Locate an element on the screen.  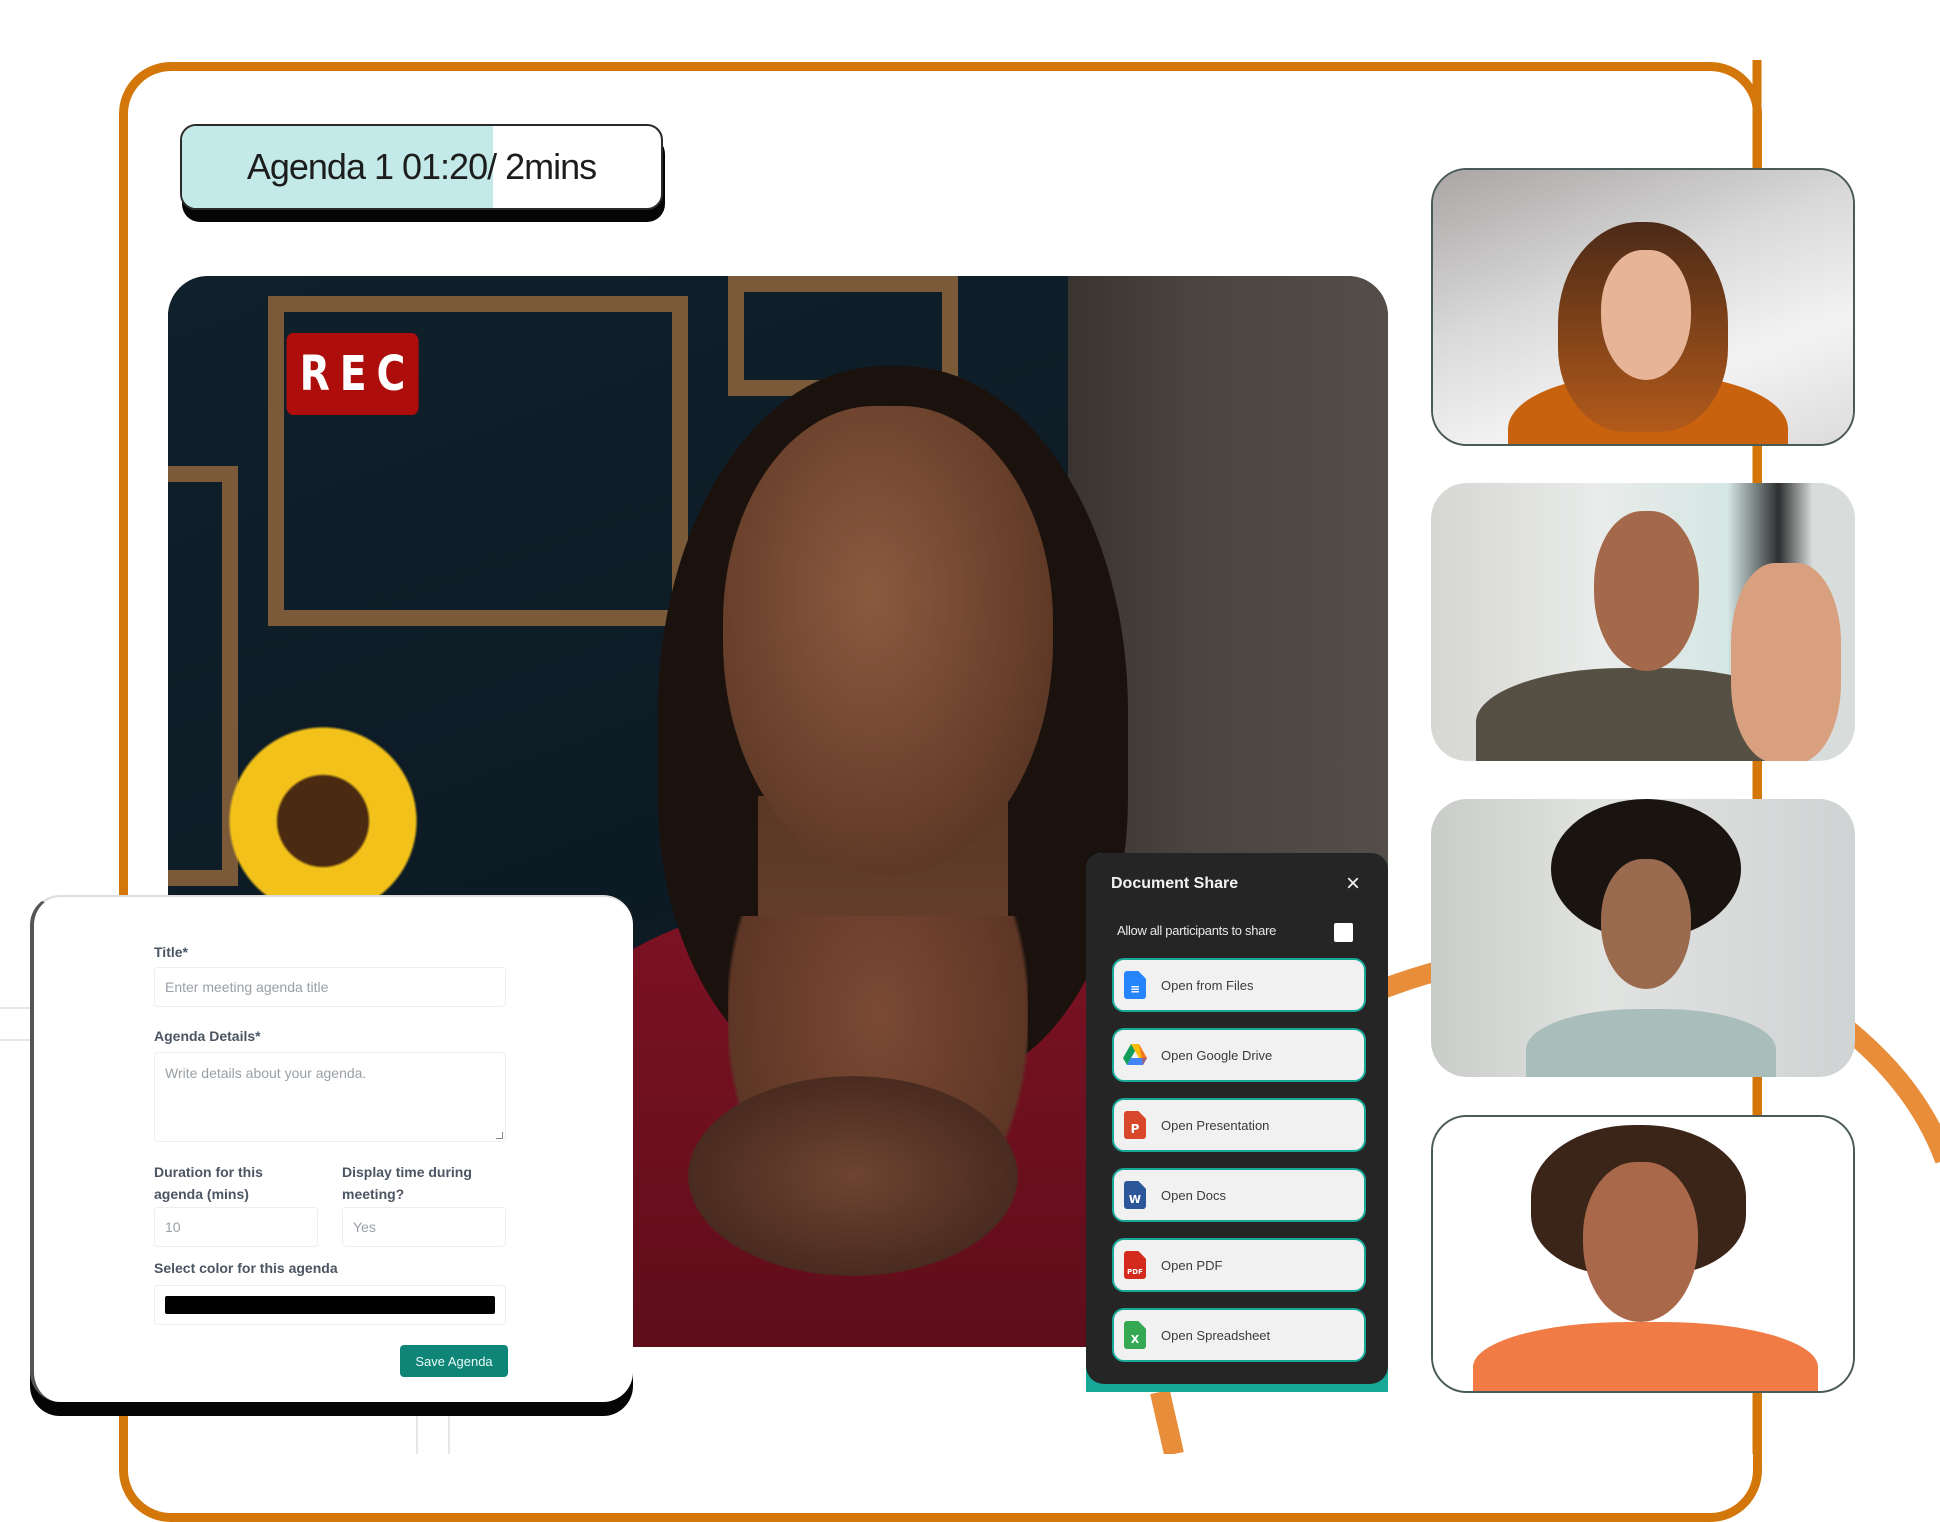
option-label: Open Docs is located at coordinates (1194, 1195).